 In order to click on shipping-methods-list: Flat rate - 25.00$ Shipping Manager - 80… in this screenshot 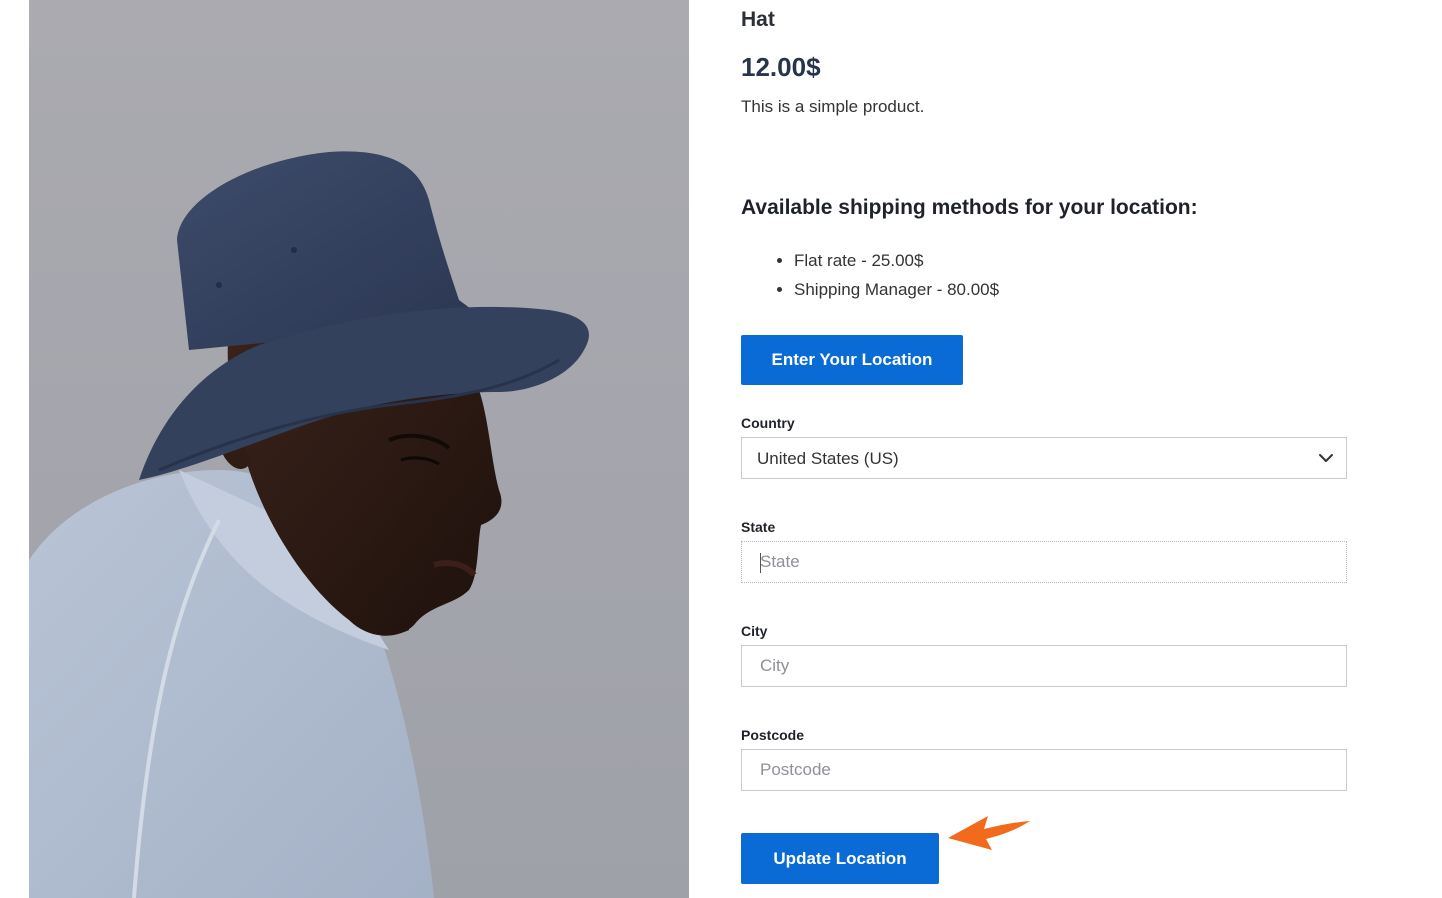, I will do `click(870, 275)`.